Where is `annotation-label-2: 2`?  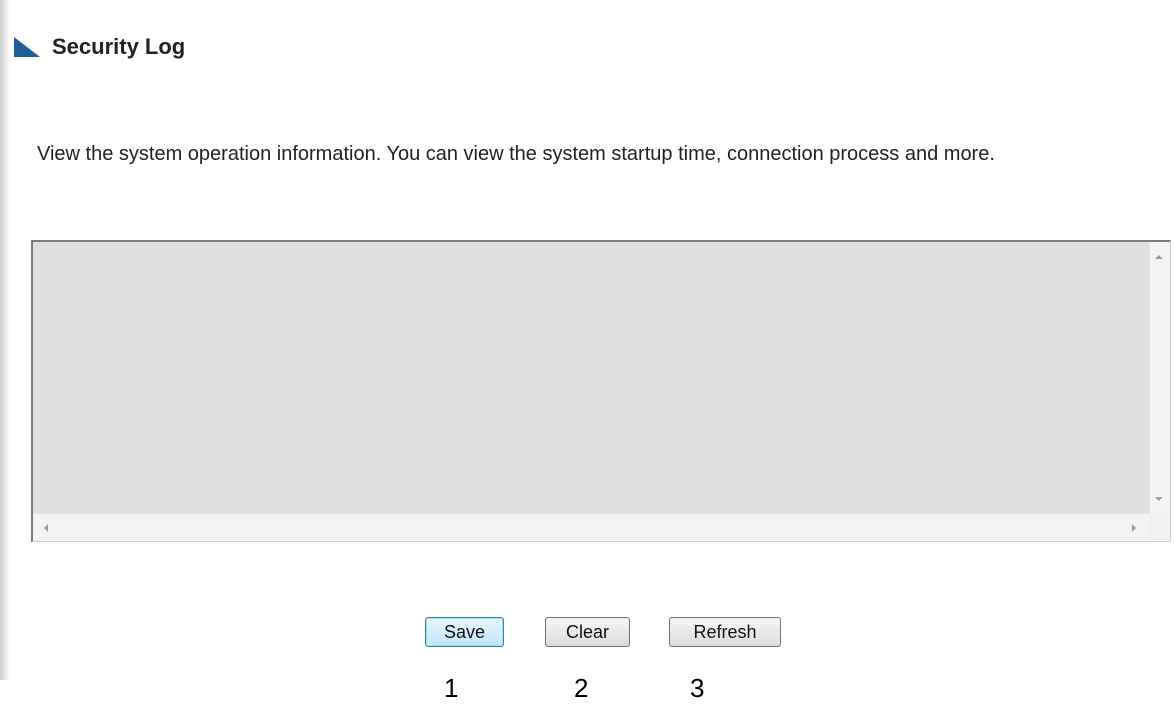 annotation-label-2: 2 is located at coordinates (581, 688).